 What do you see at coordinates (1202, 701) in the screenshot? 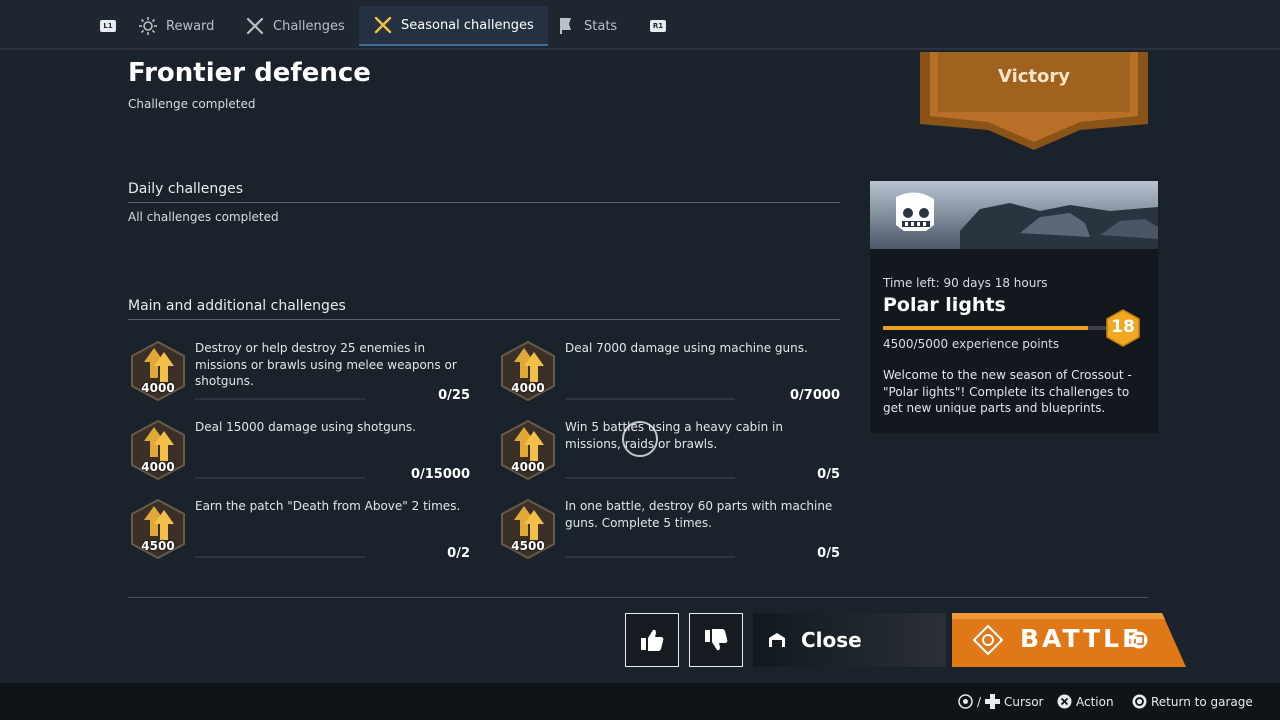
I see `hint-label: Return to garage` at bounding box center [1202, 701].